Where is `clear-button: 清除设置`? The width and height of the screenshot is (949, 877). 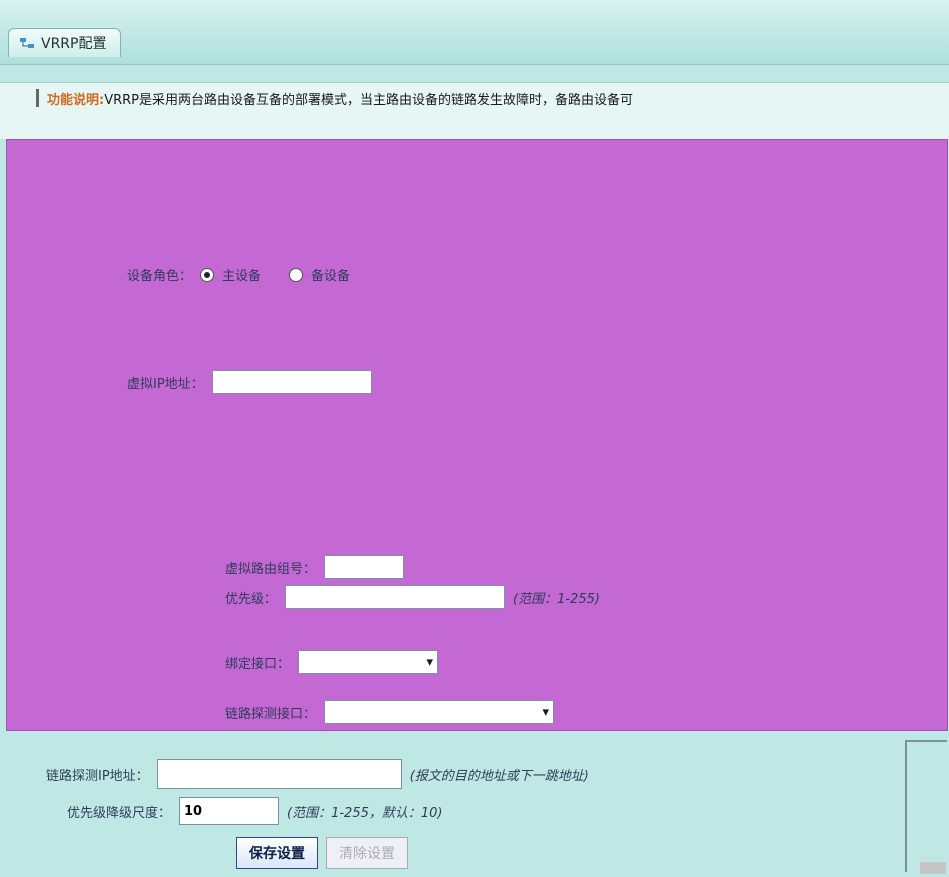
clear-button: 清除设置 is located at coordinates (367, 853).